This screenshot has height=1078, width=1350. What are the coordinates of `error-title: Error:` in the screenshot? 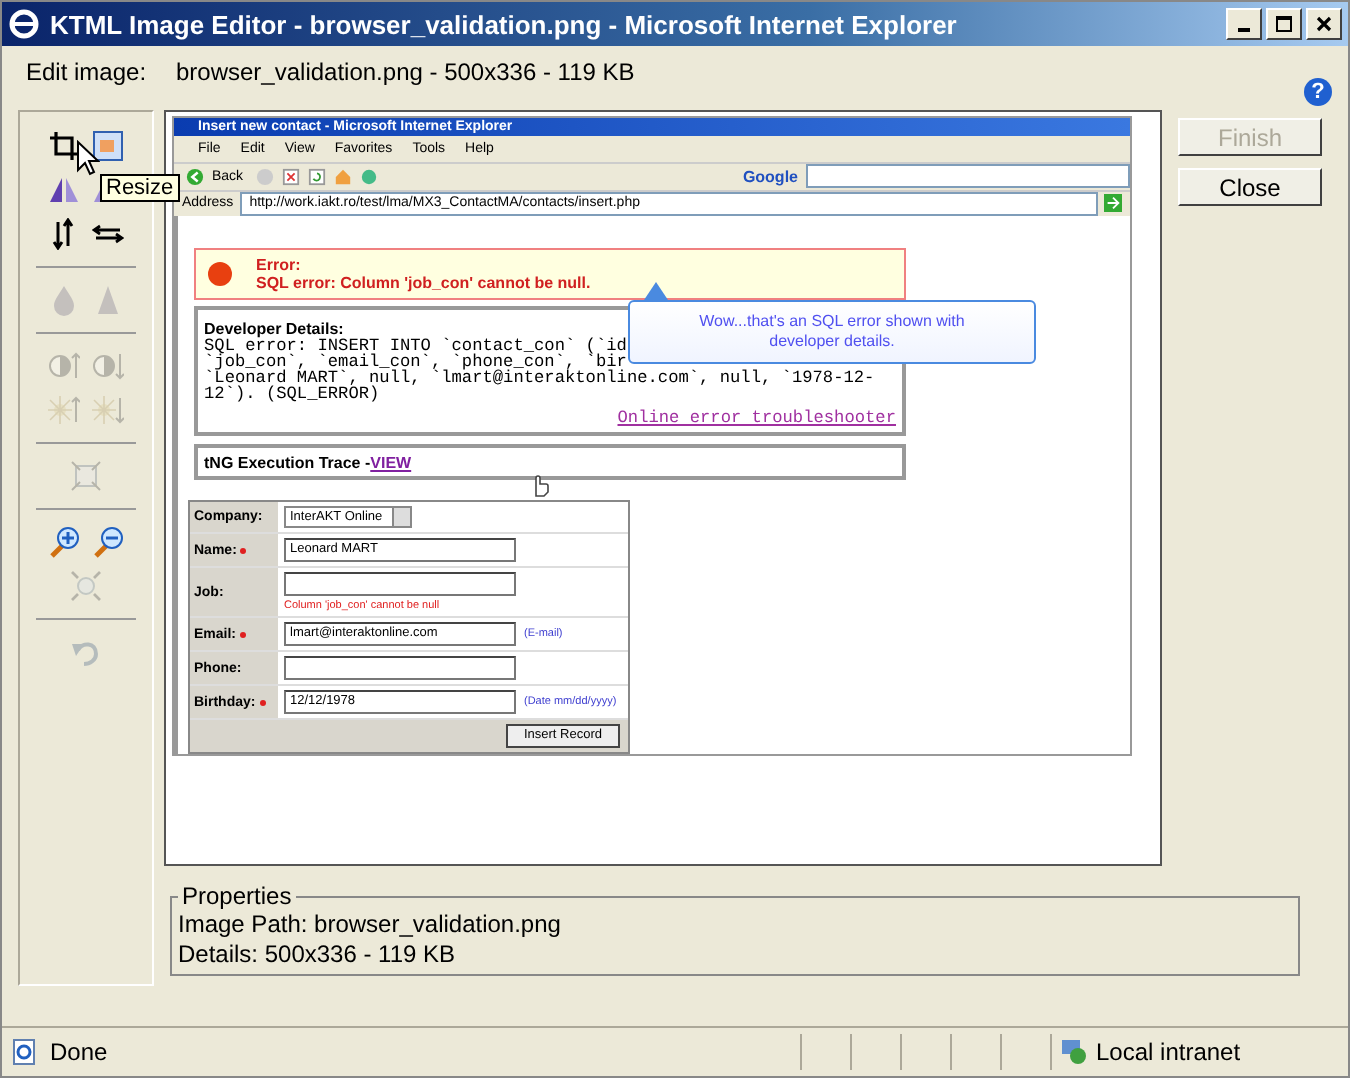 It's located at (279, 265).